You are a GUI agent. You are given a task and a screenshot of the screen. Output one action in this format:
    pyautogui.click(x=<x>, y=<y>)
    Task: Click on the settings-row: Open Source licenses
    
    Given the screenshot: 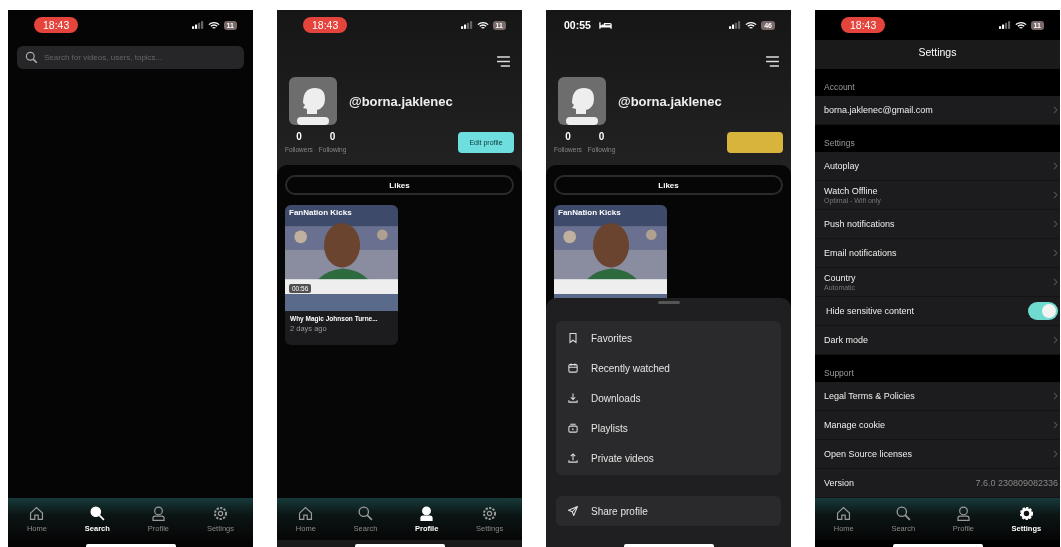 What is the action you would take?
    pyautogui.click(x=937, y=454)
    